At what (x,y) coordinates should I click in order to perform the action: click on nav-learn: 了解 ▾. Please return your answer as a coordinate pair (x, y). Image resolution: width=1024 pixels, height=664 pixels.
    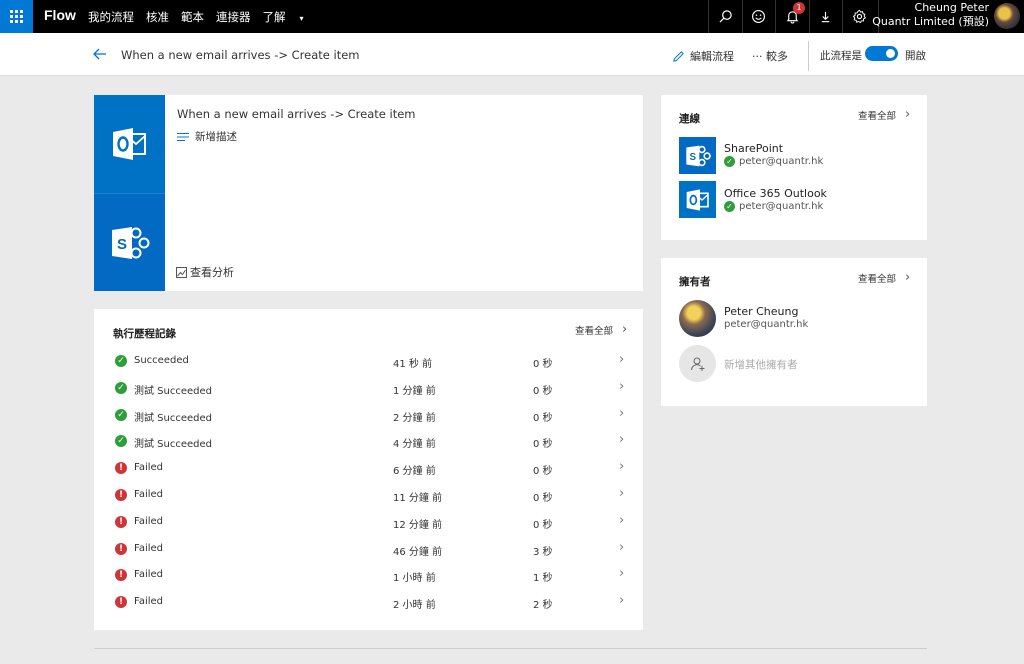
    Looking at the image, I should click on (289, 17).